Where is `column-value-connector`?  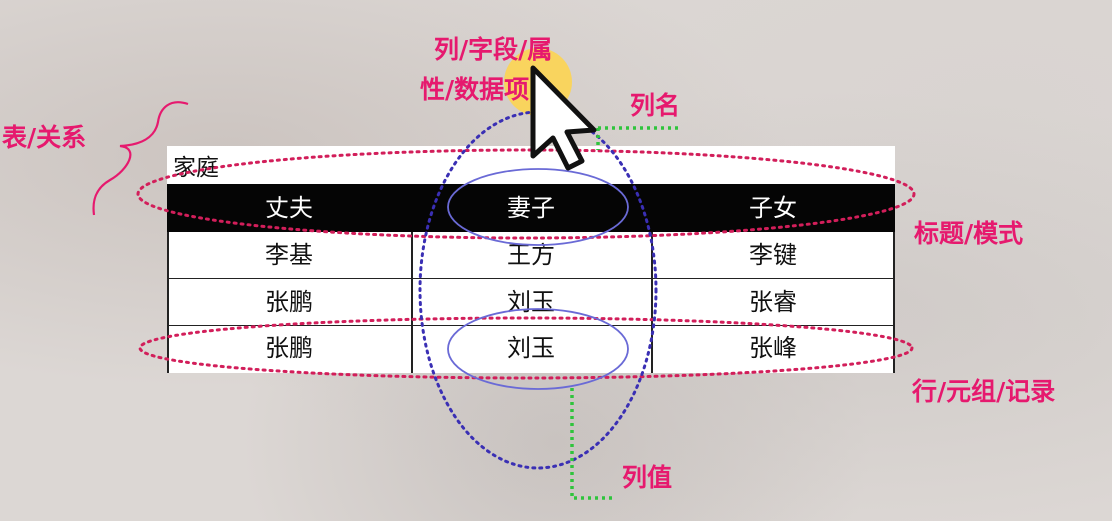 column-value-connector is located at coordinates (591, 444).